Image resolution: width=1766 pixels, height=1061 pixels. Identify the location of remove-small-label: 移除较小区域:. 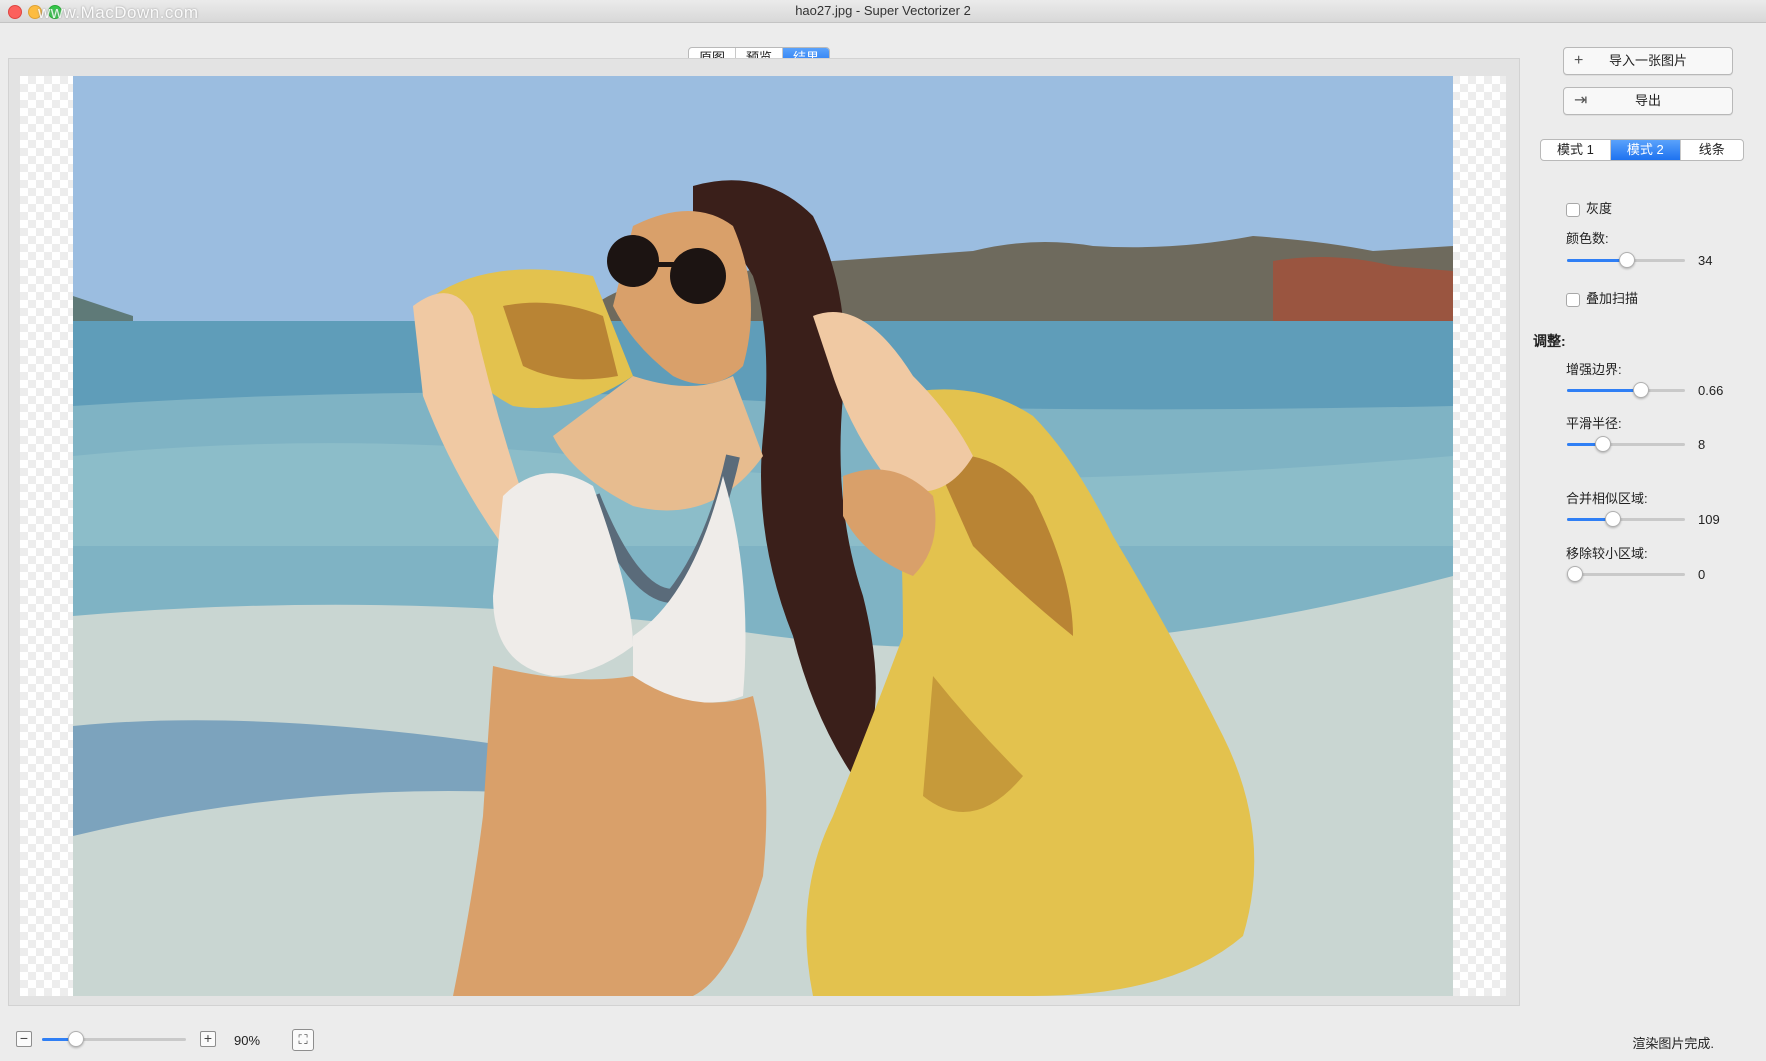
(1607, 553).